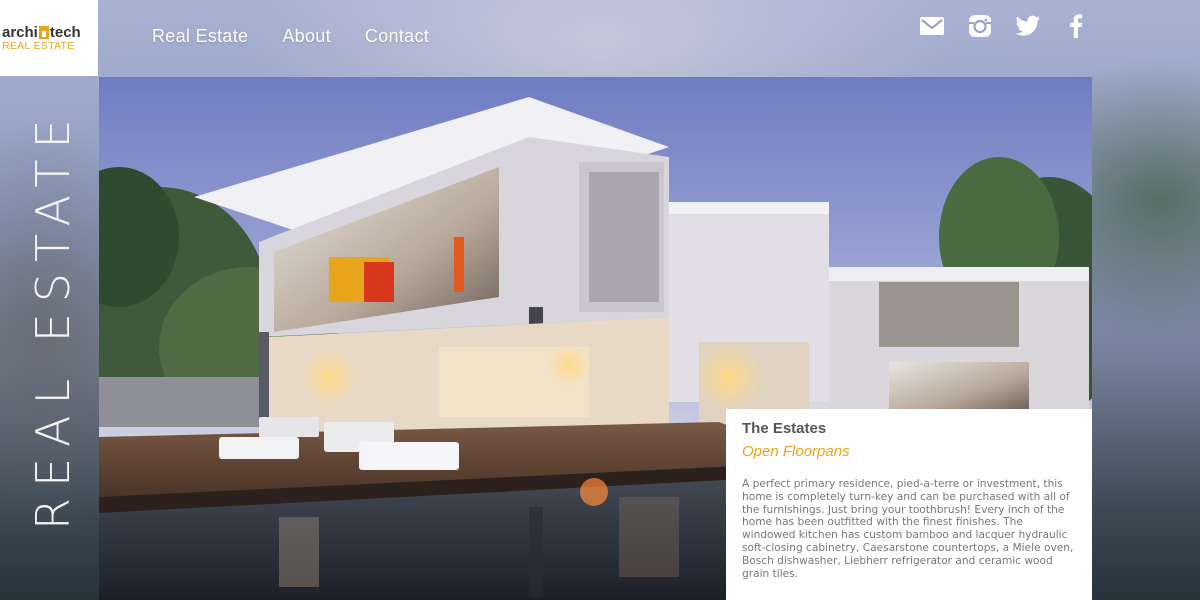 This screenshot has width=1200, height=600. I want to click on twitter-icon, so click(1028, 26).